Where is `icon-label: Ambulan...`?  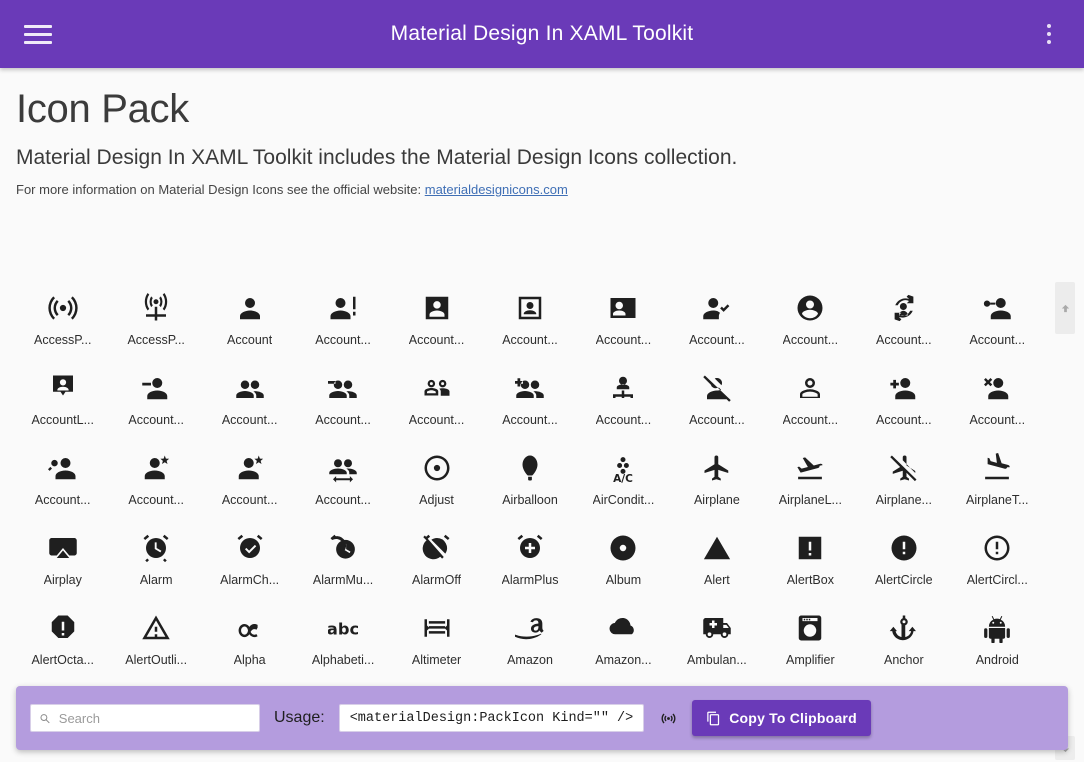
icon-label: Ambulan... is located at coordinates (717, 660).